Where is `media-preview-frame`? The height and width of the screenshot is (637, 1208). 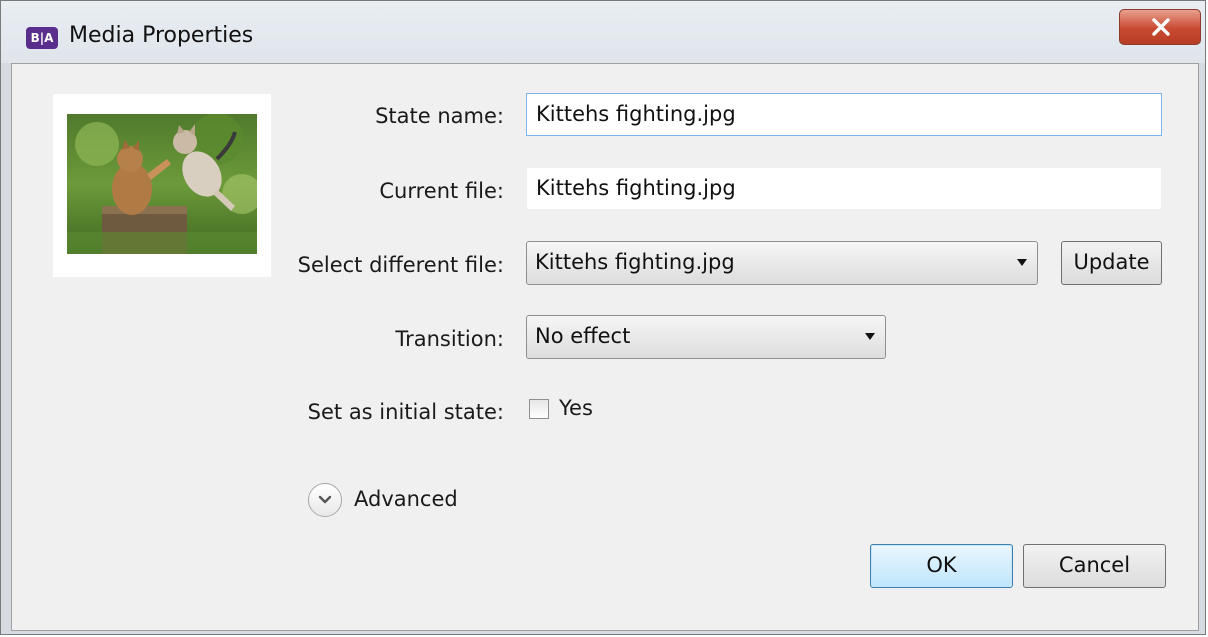 media-preview-frame is located at coordinates (162, 185).